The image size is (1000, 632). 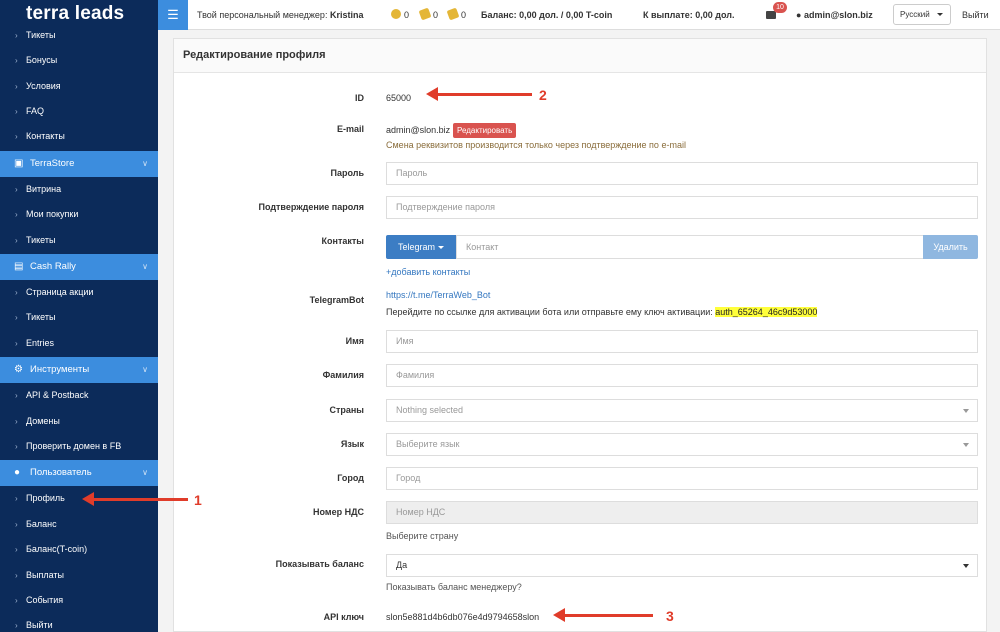 What do you see at coordinates (79, 575) in the screenshot?
I see `sidebar-item-payouts: › Выплаты` at bounding box center [79, 575].